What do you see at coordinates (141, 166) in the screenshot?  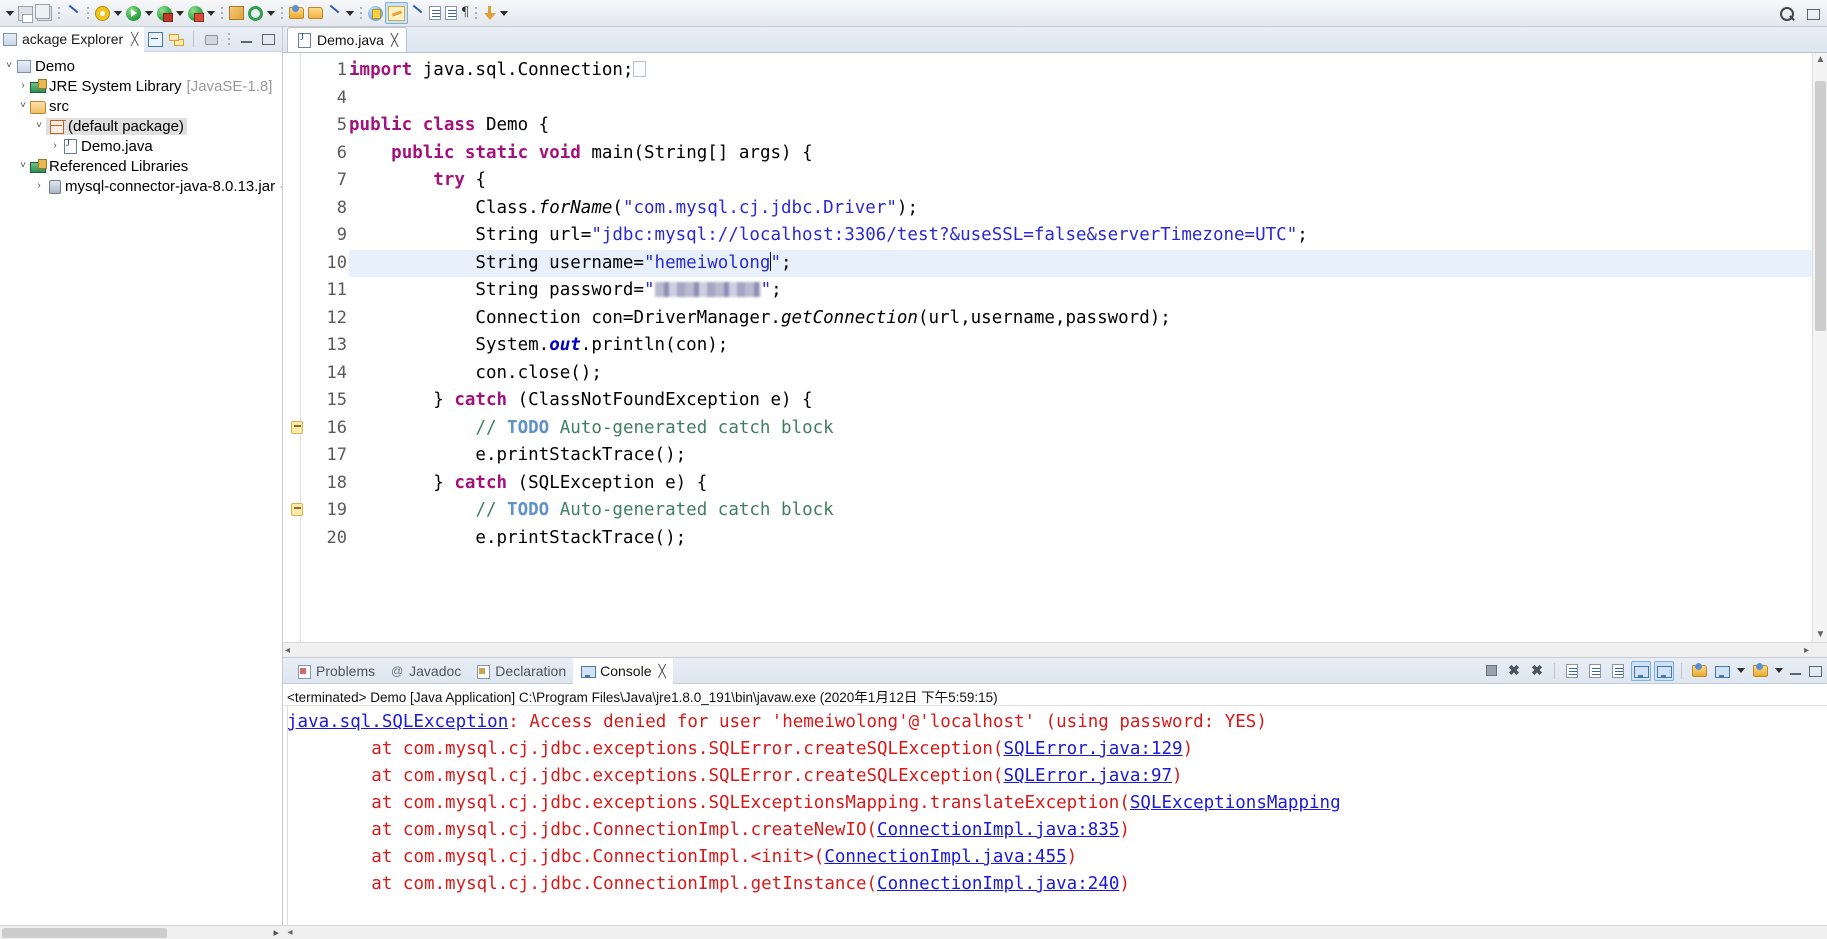 I see `tree-item-referenced-libraries: ˅ Referenced Libraries` at bounding box center [141, 166].